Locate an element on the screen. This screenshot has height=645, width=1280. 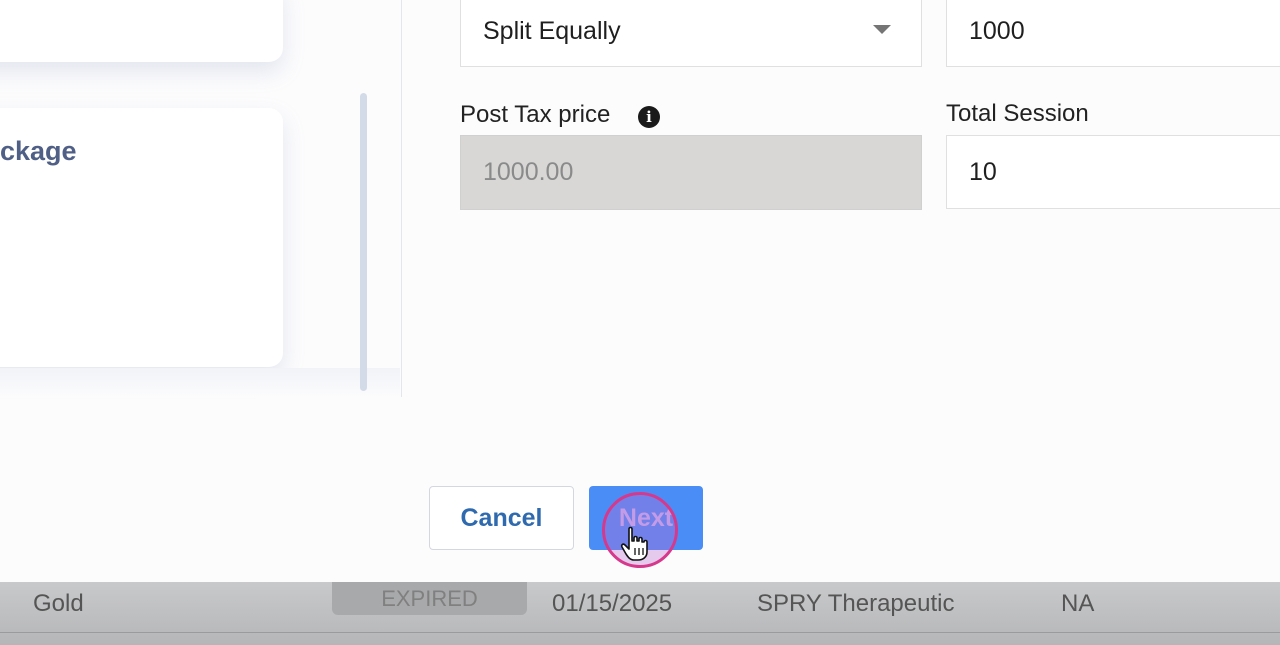
cancel-button: Cancel is located at coordinates (501, 518).